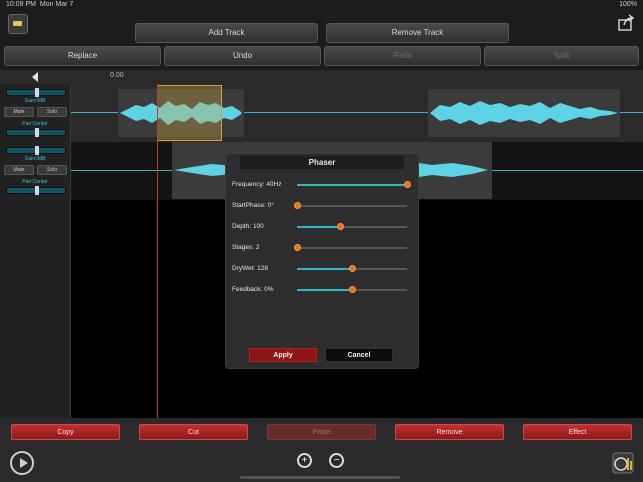  What do you see at coordinates (322, 162) in the screenshot?
I see `dialog-title: Phaser` at bounding box center [322, 162].